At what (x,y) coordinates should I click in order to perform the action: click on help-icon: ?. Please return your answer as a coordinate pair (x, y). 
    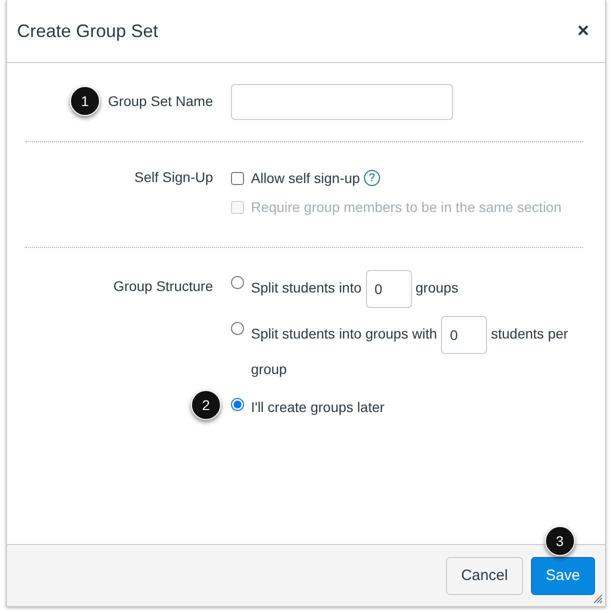
    Looking at the image, I should click on (372, 178).